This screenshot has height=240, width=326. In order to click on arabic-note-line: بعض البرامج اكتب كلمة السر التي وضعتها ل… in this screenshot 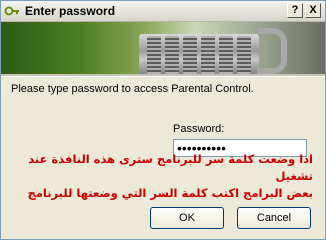, I will do `click(170, 193)`.